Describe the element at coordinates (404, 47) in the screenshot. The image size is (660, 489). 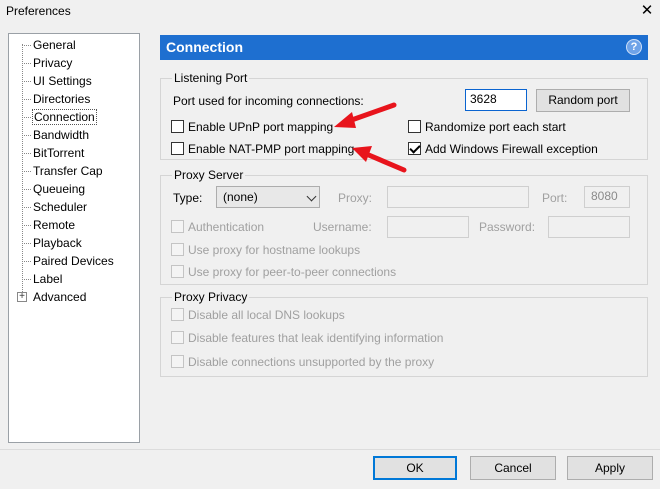
I see `section-header: Connection ?` at that location.